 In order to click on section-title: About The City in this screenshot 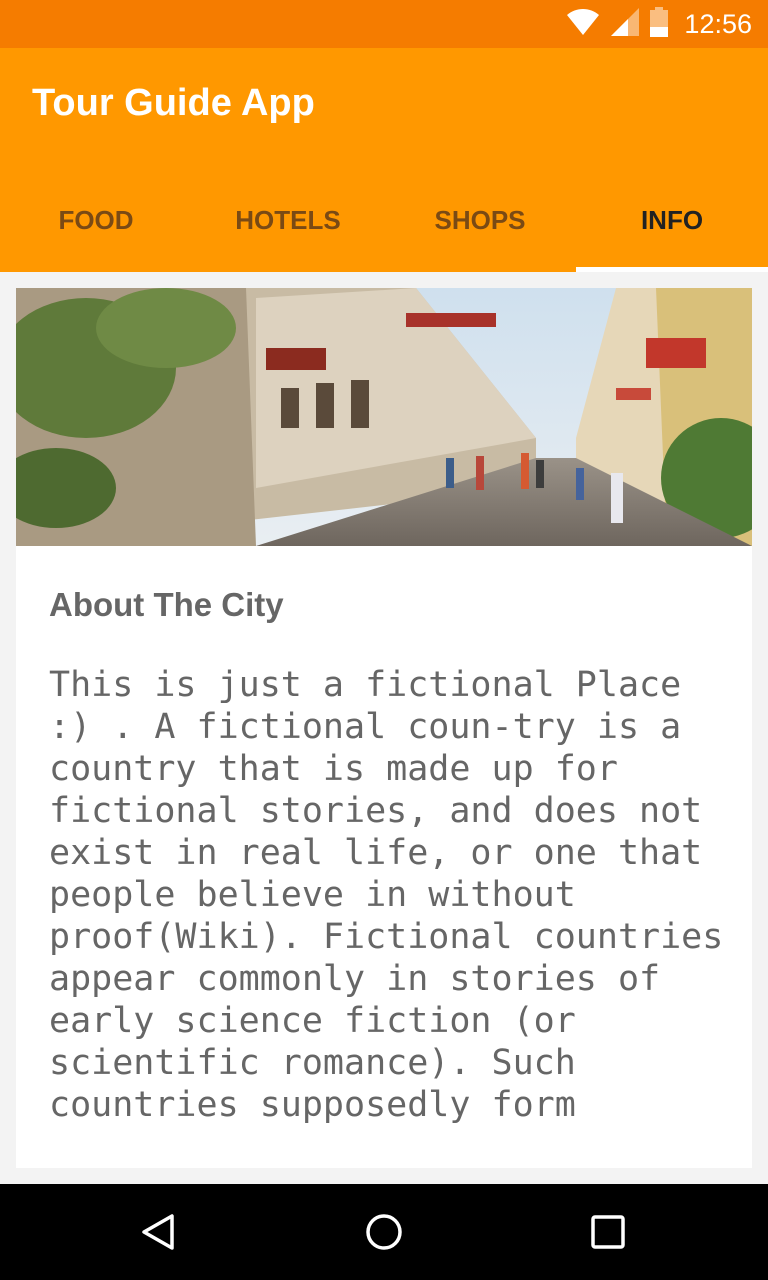, I will do `click(166, 604)`.